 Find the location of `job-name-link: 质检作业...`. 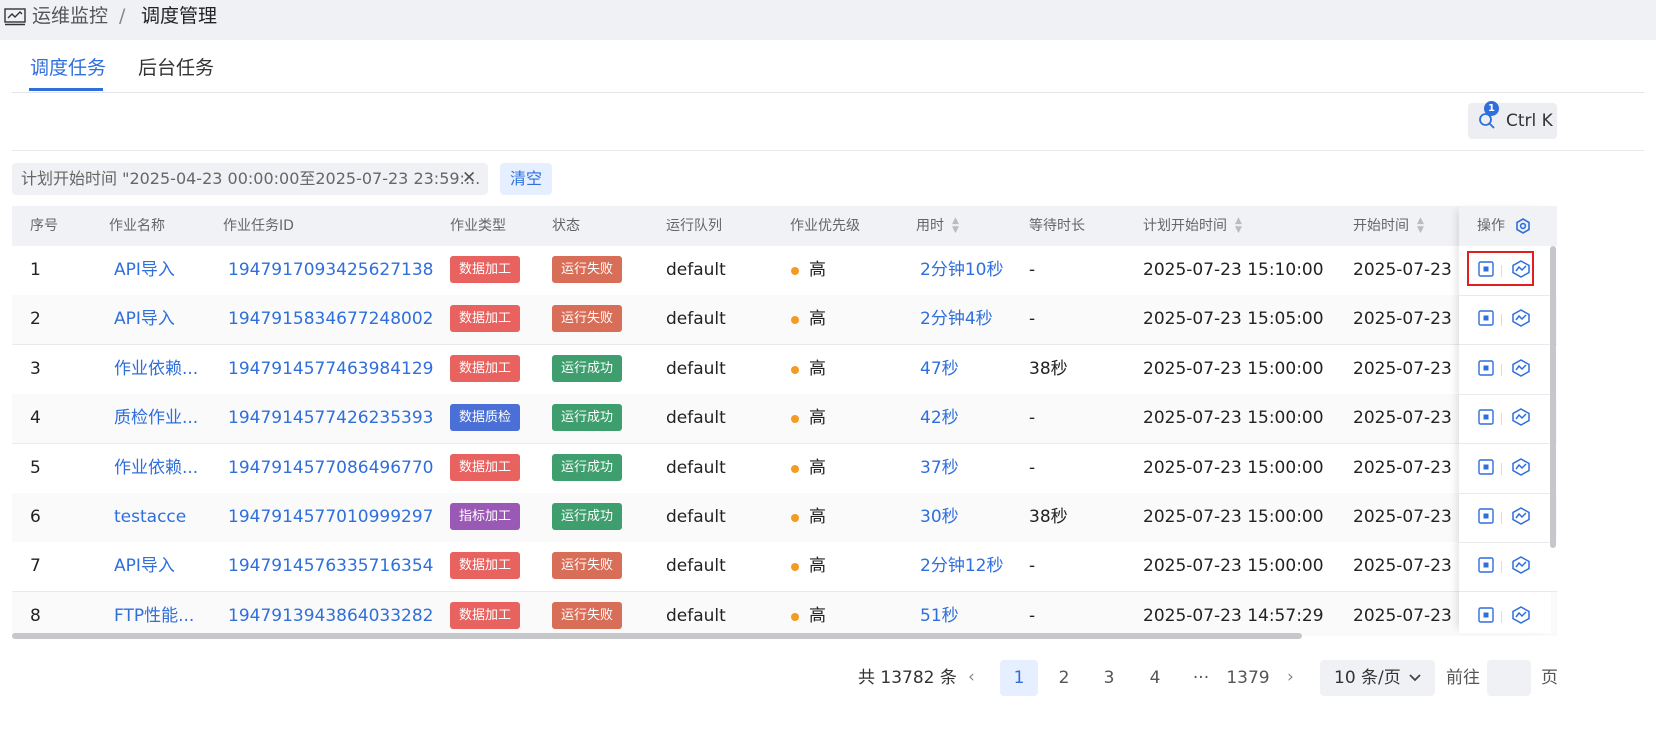

job-name-link: 质检作业... is located at coordinates (156, 418).